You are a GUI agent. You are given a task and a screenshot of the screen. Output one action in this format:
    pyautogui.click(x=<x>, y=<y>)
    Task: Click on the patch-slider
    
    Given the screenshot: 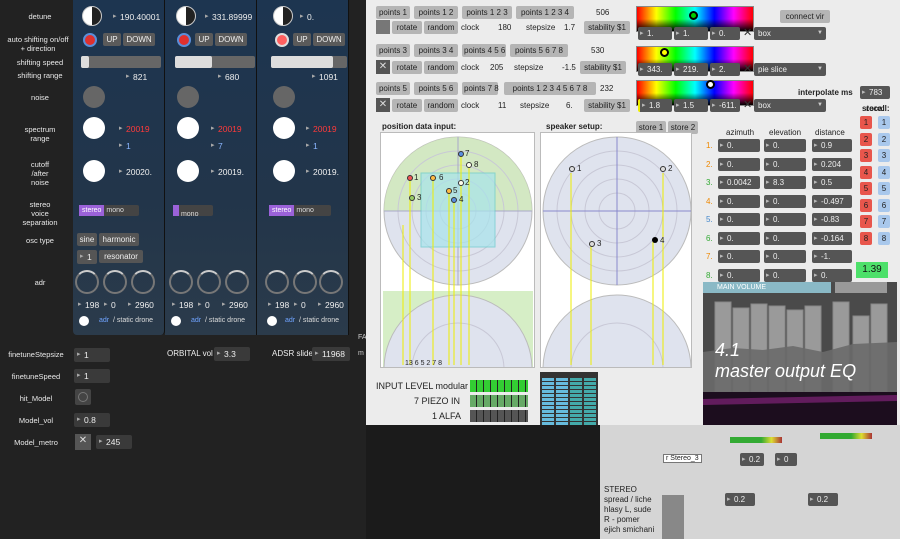 What is the action you would take?
    pyautogui.click(x=673, y=517)
    